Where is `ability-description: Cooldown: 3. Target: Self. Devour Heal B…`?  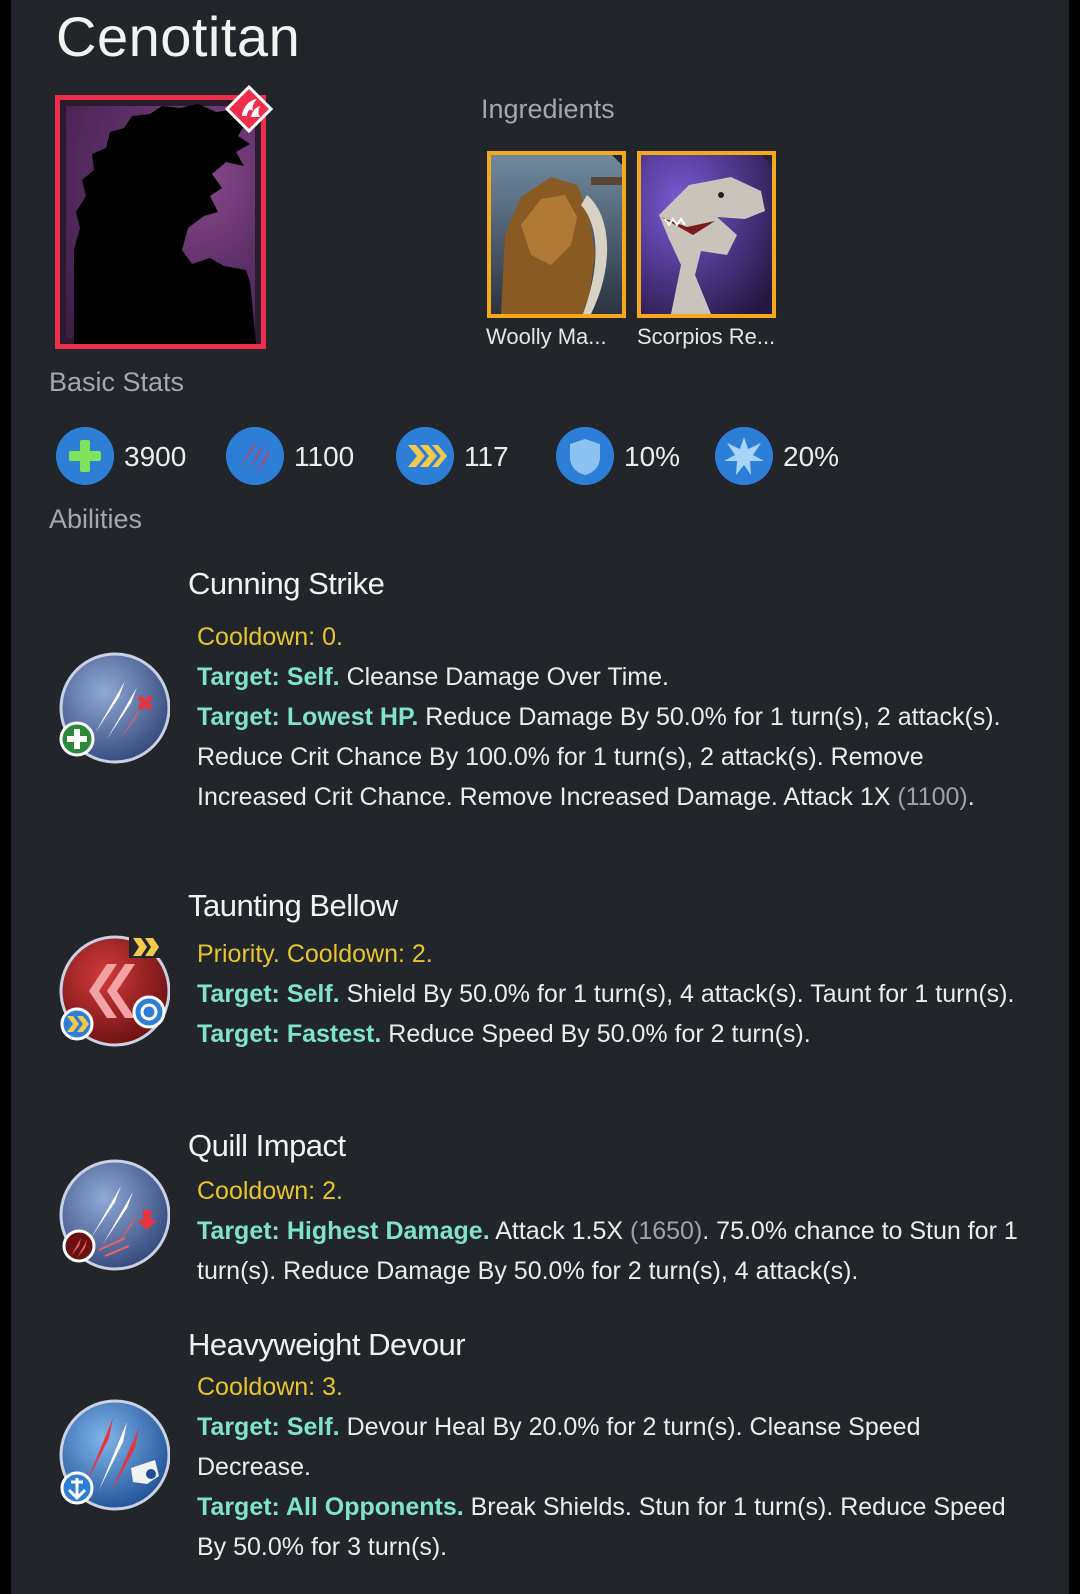 ability-description: Cooldown: 3. Target: Self. Devour Heal B… is located at coordinates (617, 1467).